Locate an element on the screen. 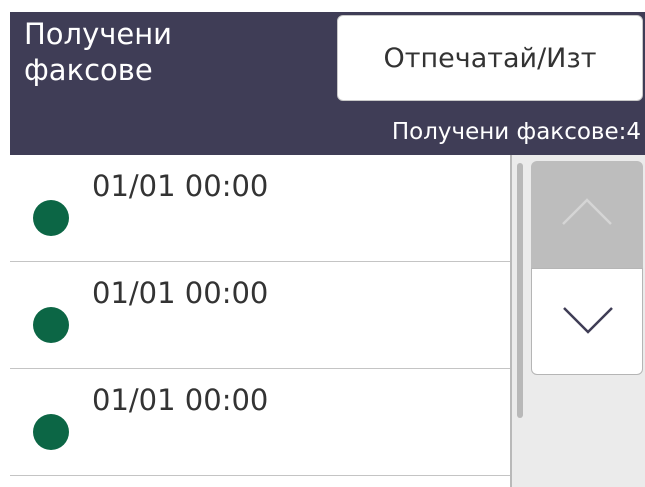 This screenshot has width=645, height=487. received-fax-count: Получени факсове:4 is located at coordinates (516, 132).